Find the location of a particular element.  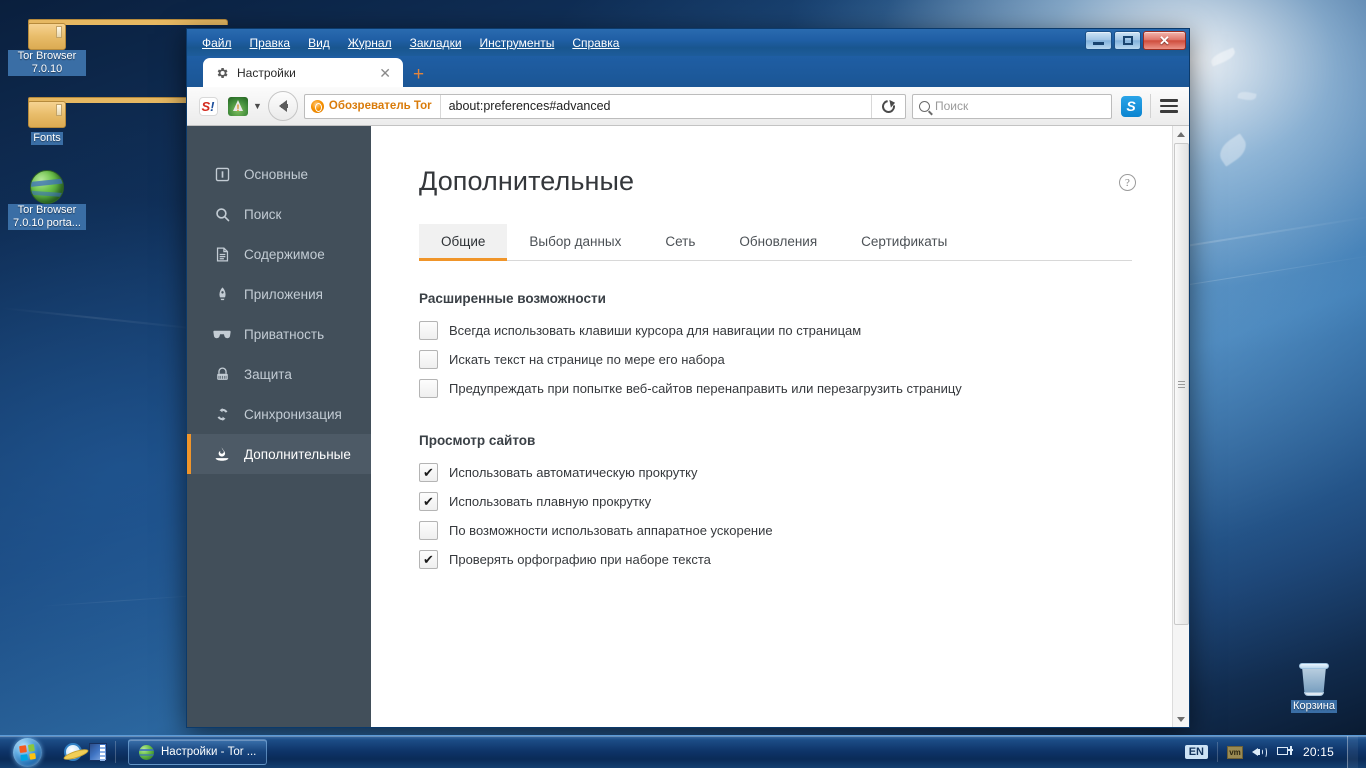

clock: 20:15 is located at coordinates (1318, 752).